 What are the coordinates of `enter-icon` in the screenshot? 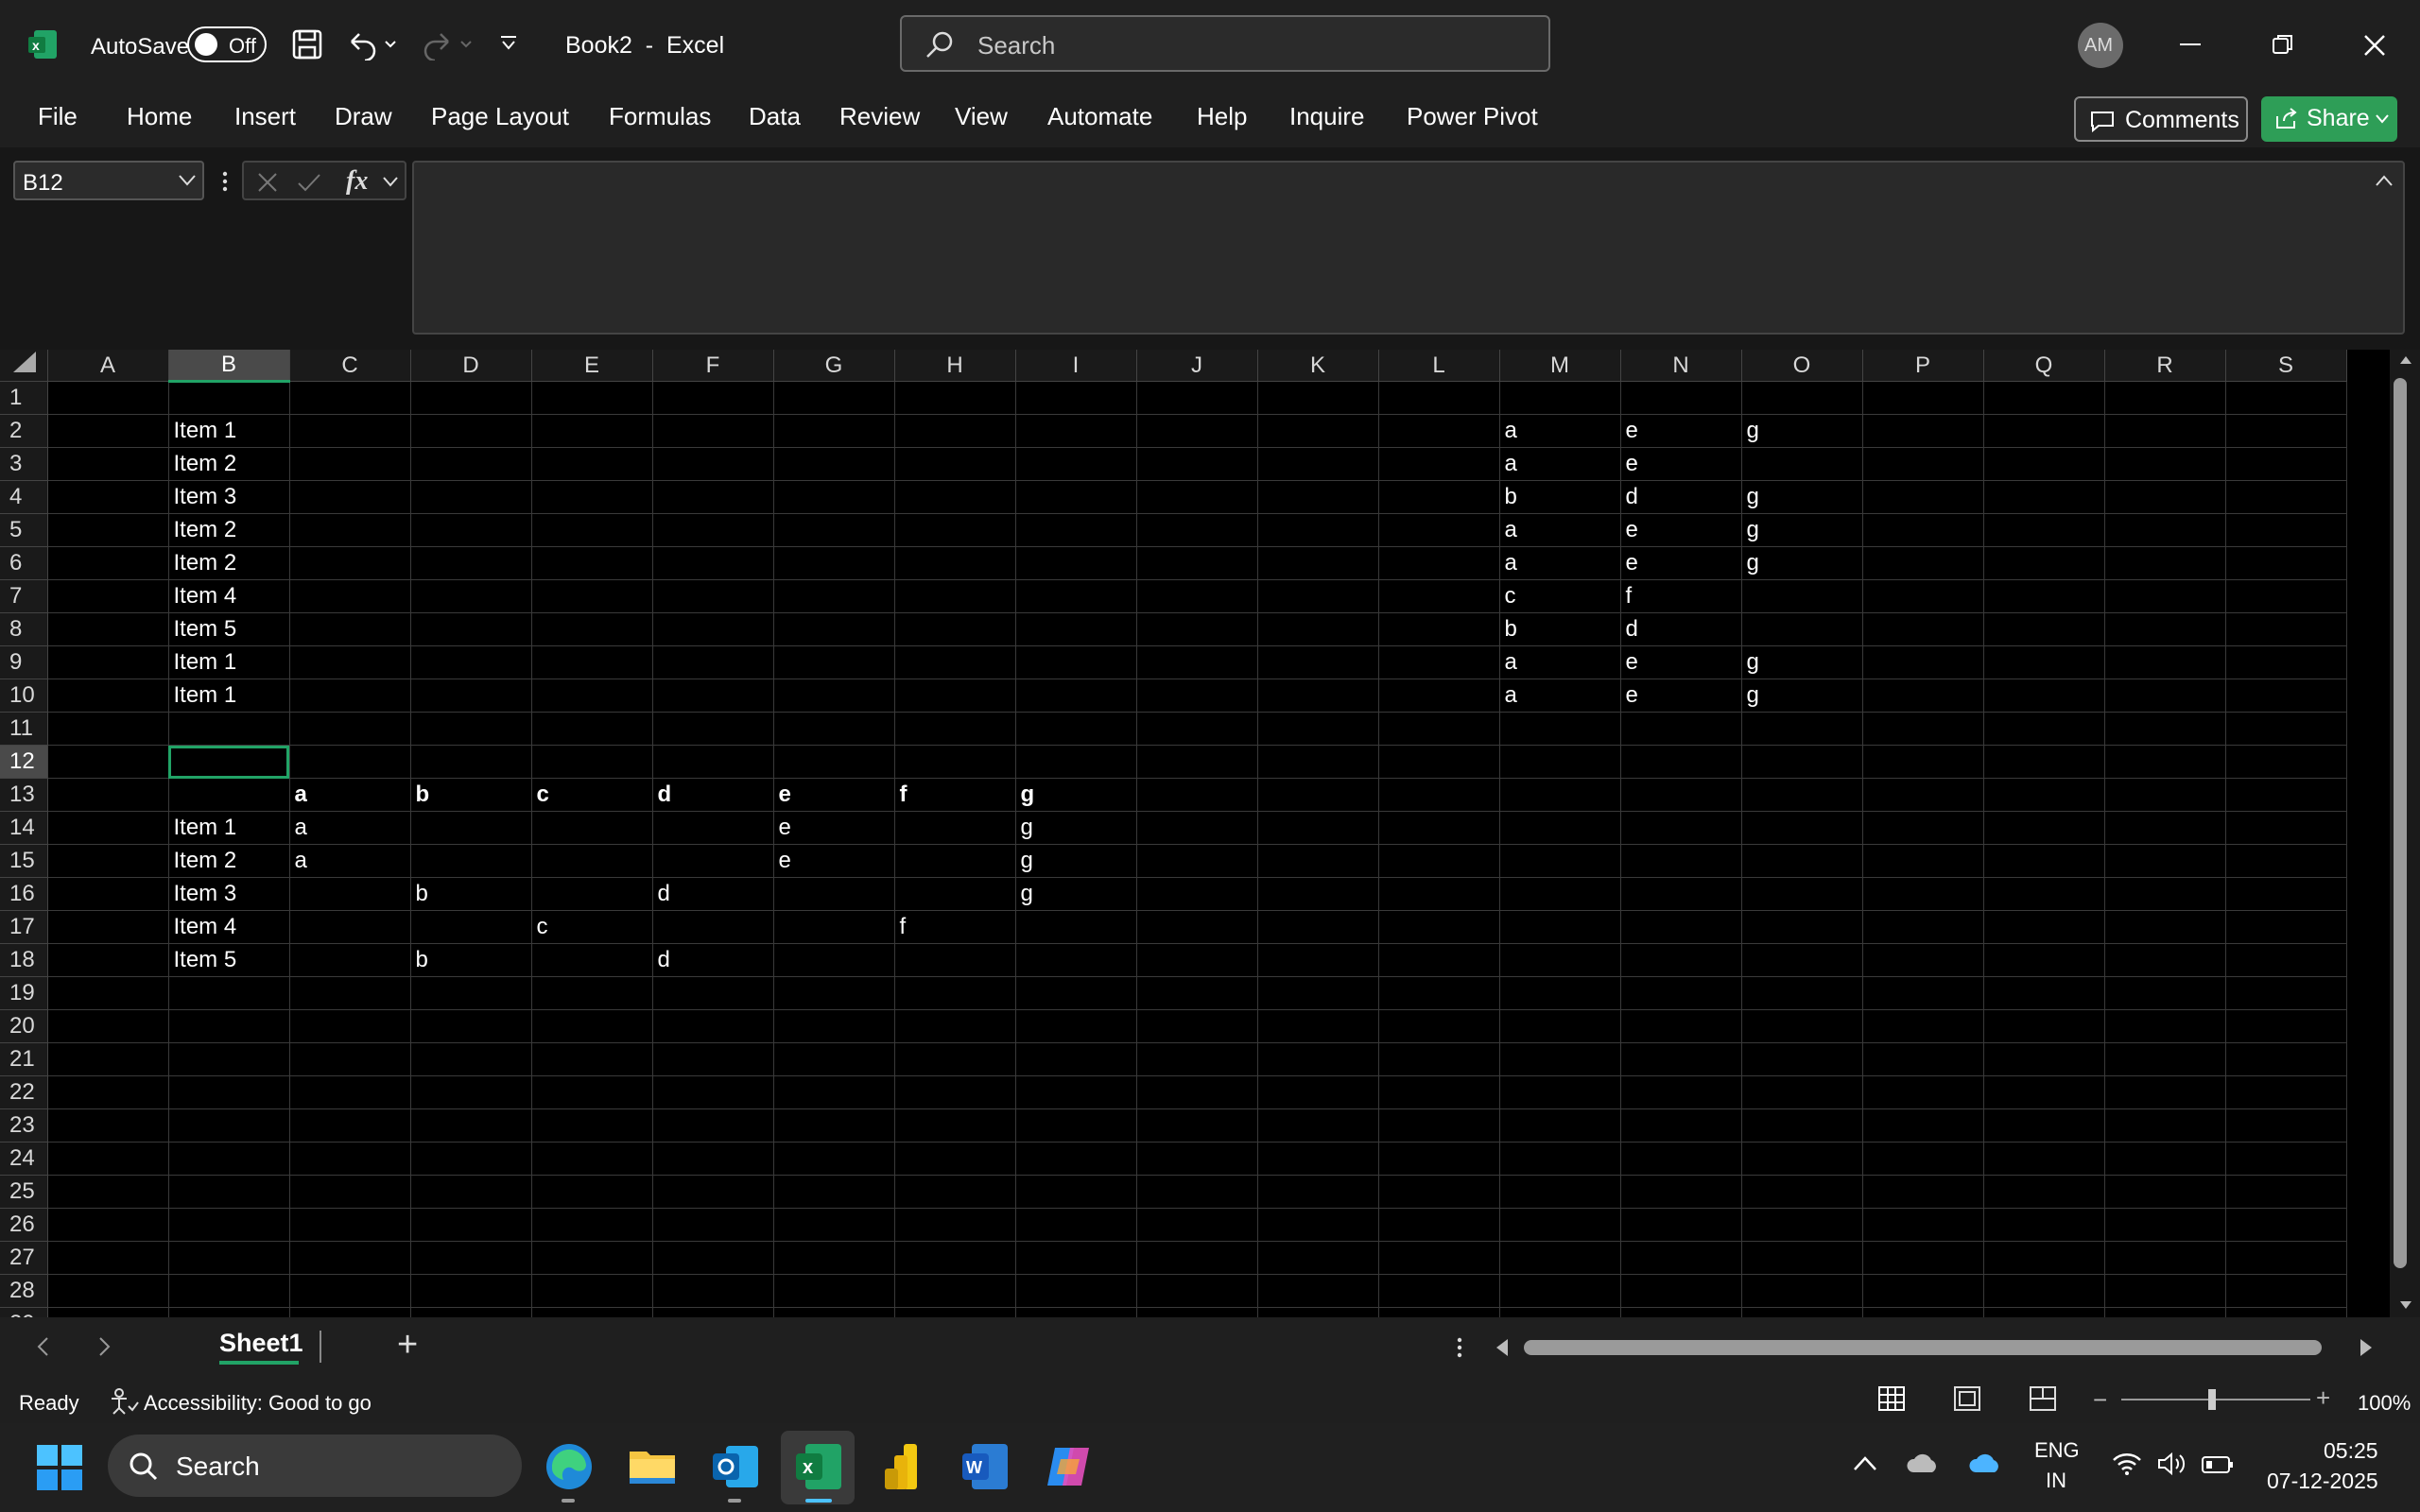 It's located at (309, 182).